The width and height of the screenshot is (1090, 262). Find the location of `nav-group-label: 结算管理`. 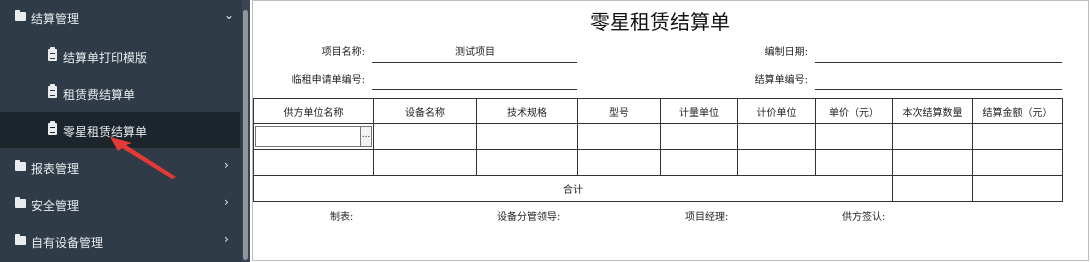

nav-group-label: 结算管理 is located at coordinates (55, 19).